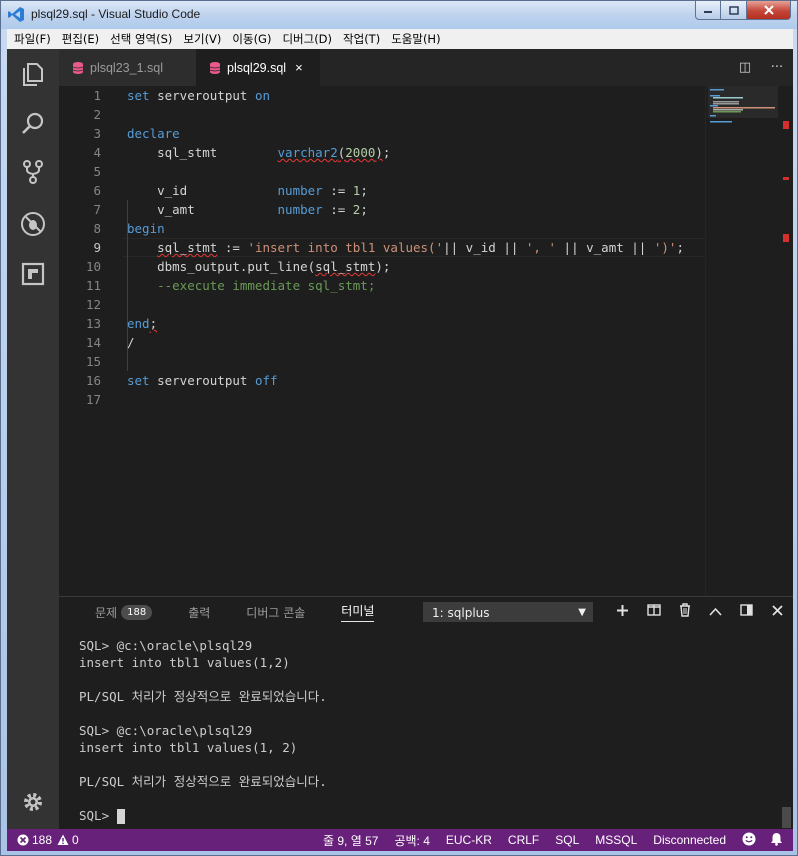  Describe the element at coordinates (689, 840) in the screenshot. I see `connection-status: Disconnected` at that location.